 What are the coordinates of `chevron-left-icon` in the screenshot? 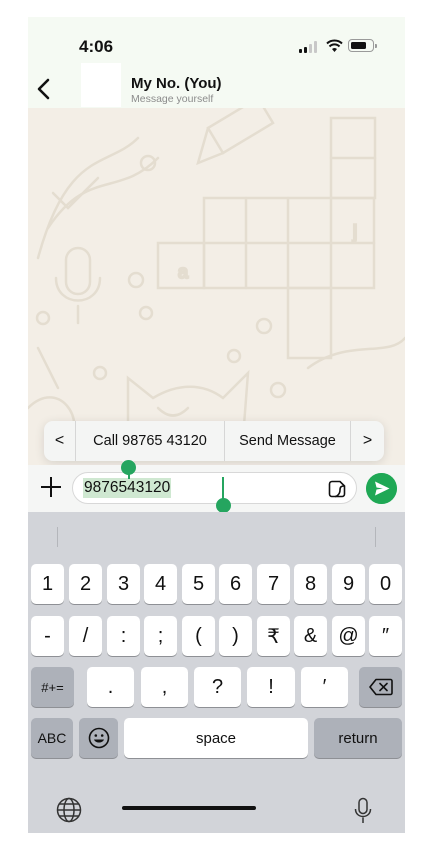 It's located at (44, 89).